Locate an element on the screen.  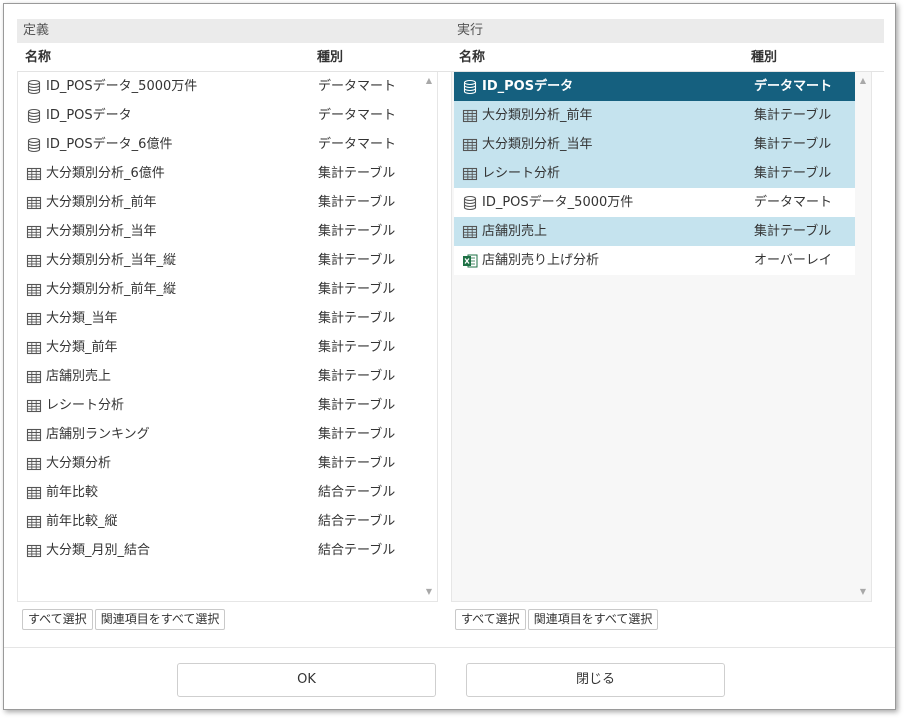
execution-list-row: ID_POSデータ_5000万件 データマート is located at coordinates (661, 202).